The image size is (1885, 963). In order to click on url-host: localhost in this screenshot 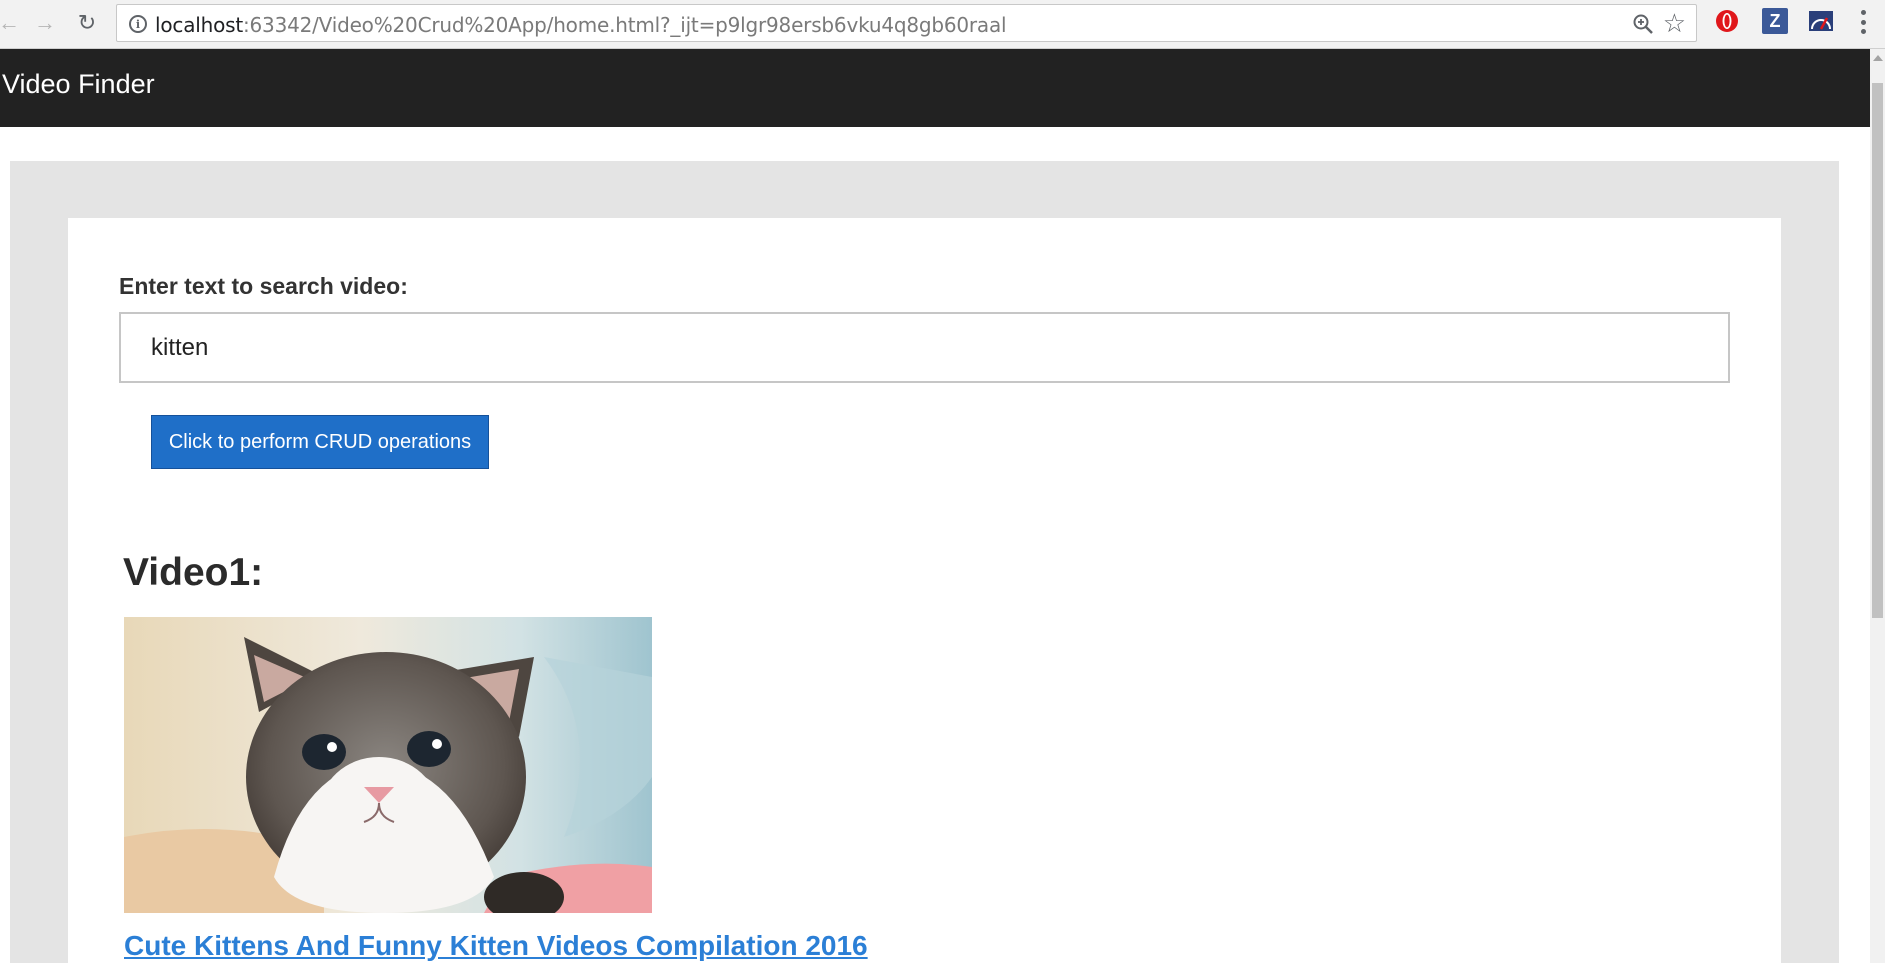, I will do `click(199, 25)`.